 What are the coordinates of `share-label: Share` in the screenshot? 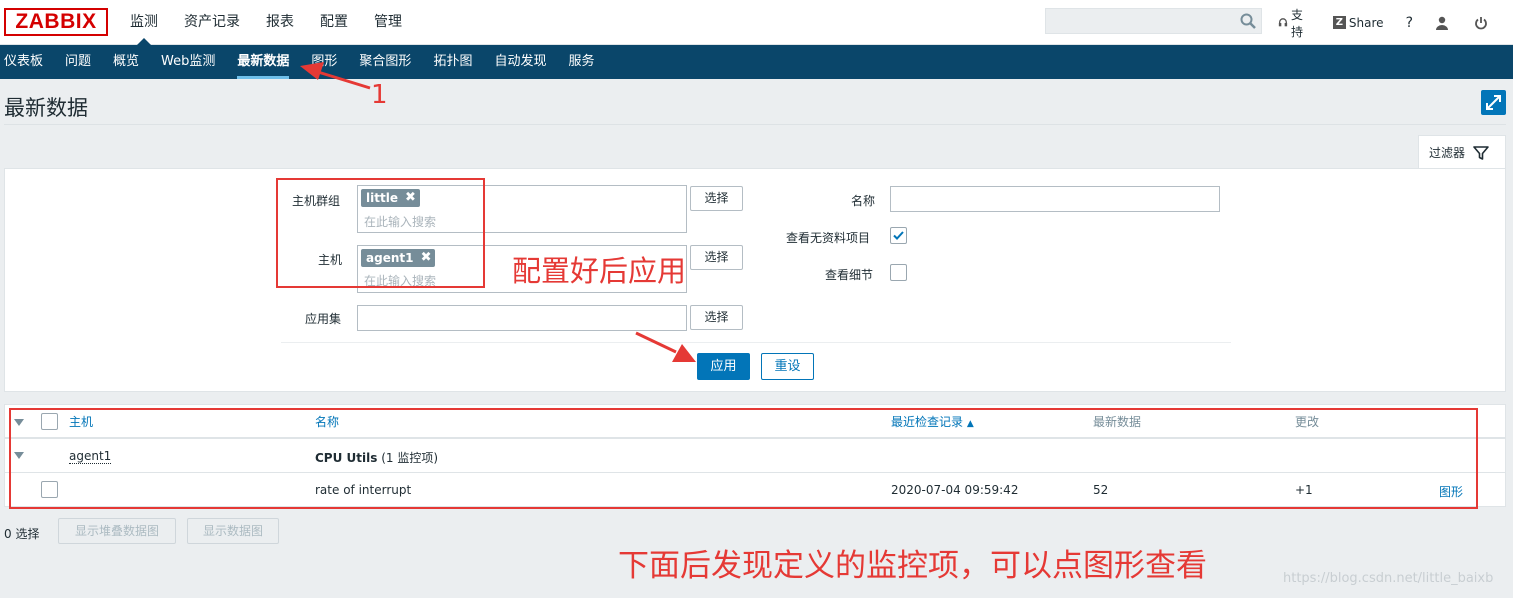 It's located at (1366, 22).